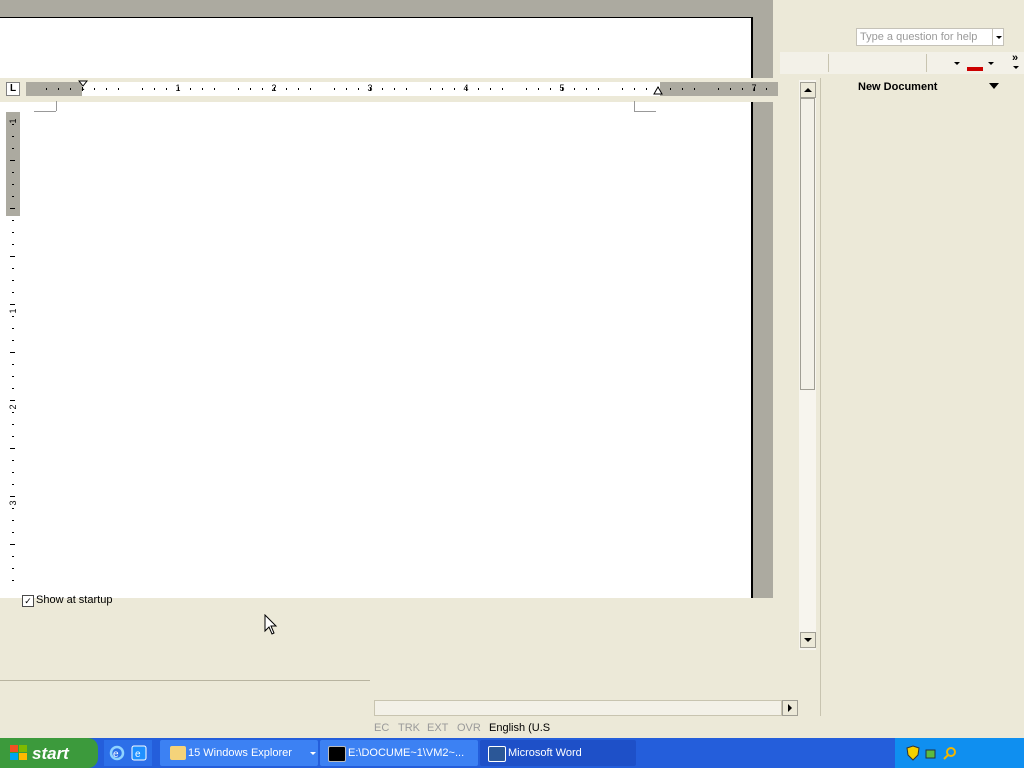 The height and width of the screenshot is (768, 1024). What do you see at coordinates (13, 351) in the screenshot?
I see `vertical-ruler: 1 1 2 3` at bounding box center [13, 351].